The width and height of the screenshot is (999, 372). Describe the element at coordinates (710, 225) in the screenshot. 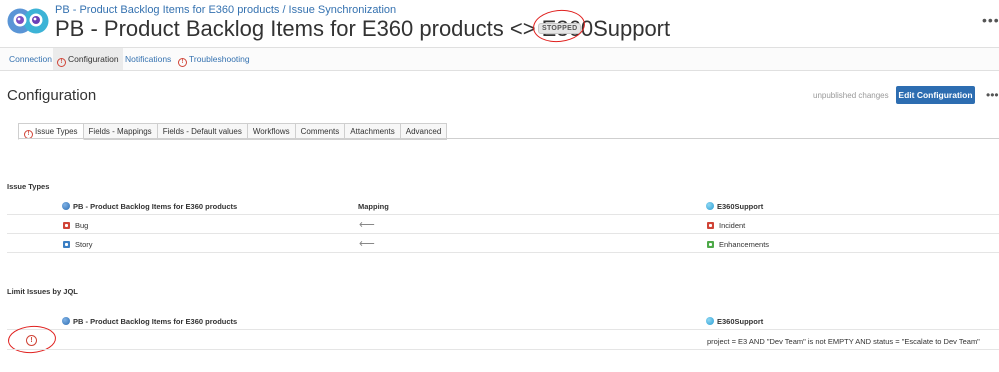

I see `incident-icon` at that location.